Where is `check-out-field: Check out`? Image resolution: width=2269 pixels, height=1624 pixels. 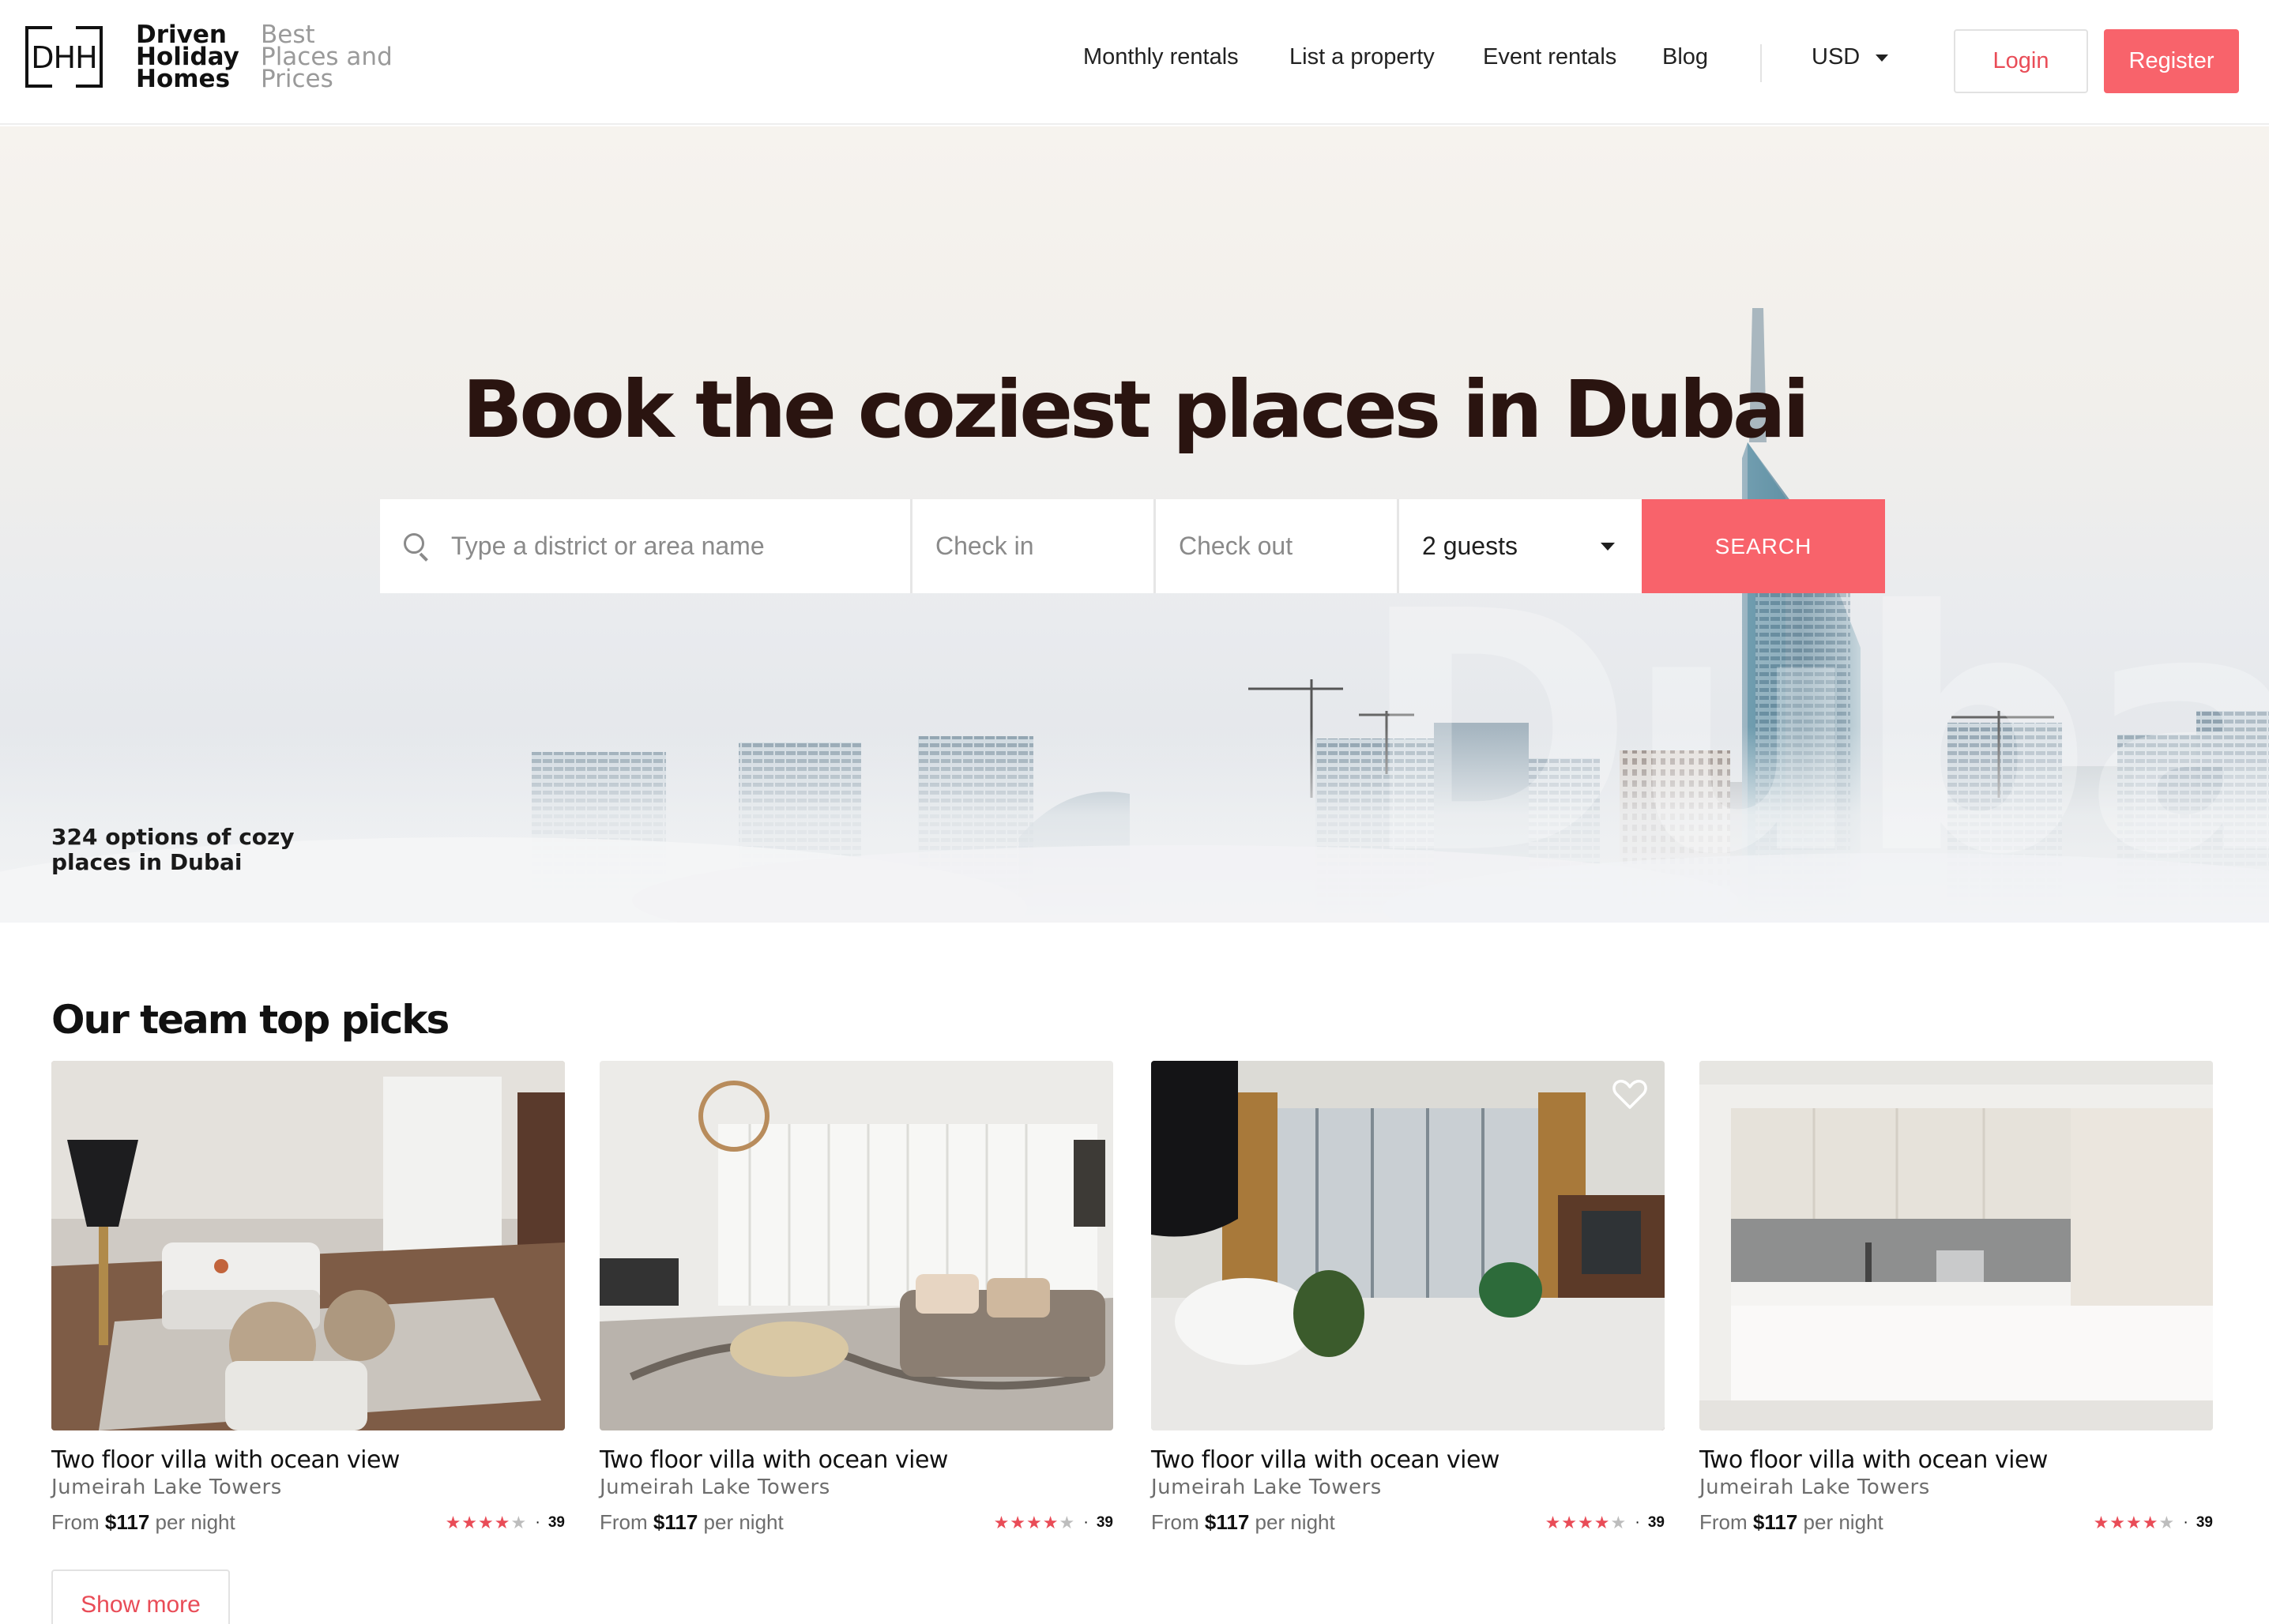
check-out-field: Check out is located at coordinates (1277, 546).